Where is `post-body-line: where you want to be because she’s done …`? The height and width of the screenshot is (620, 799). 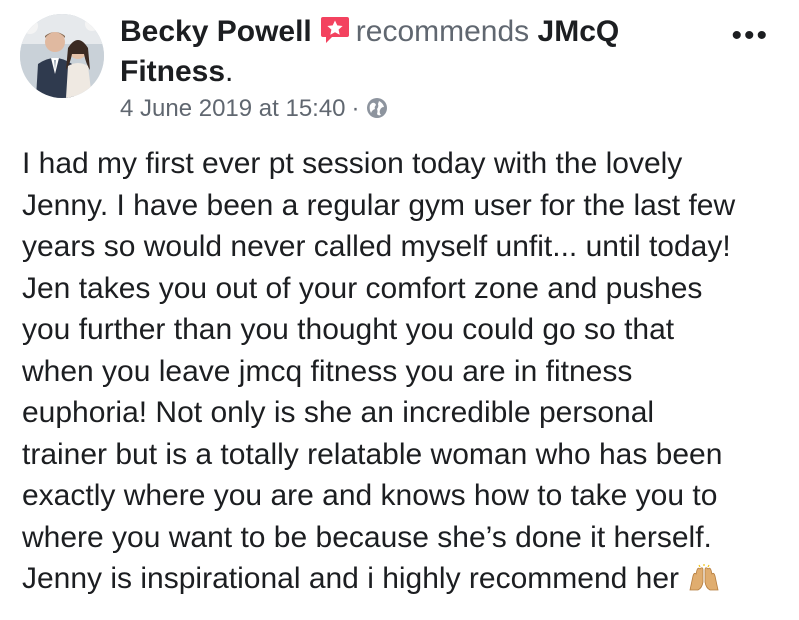 post-body-line: where you want to be because she’s done … is located at coordinates (367, 537).